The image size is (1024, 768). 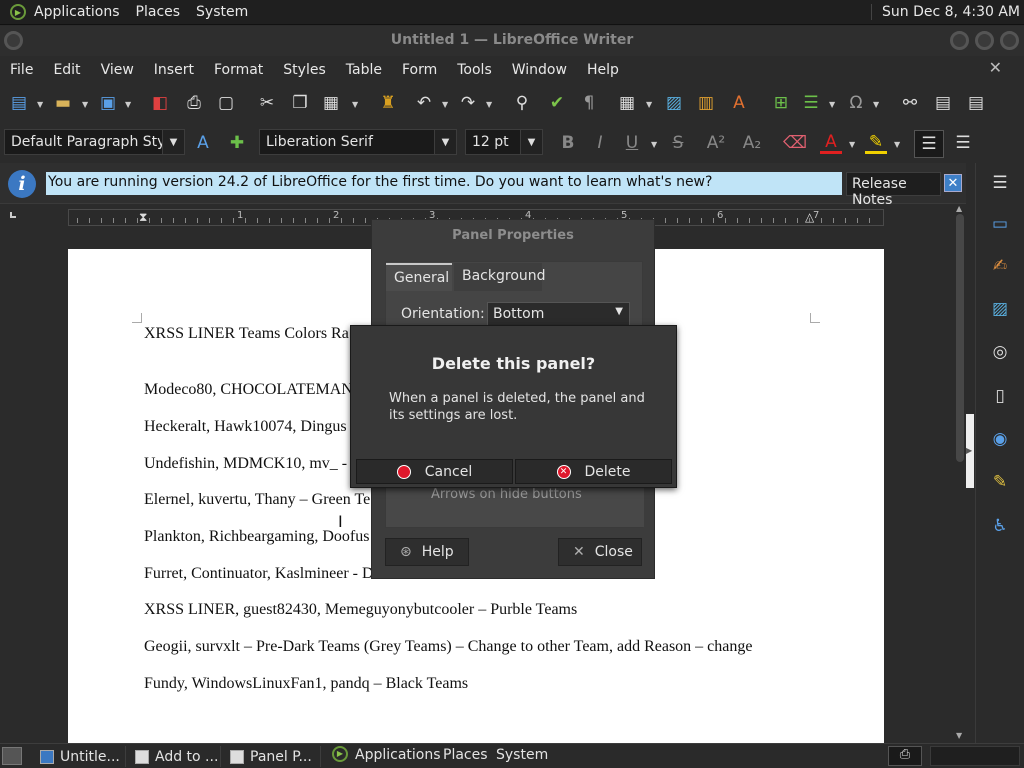 I want to click on menu-format: Format, so click(x=238, y=70).